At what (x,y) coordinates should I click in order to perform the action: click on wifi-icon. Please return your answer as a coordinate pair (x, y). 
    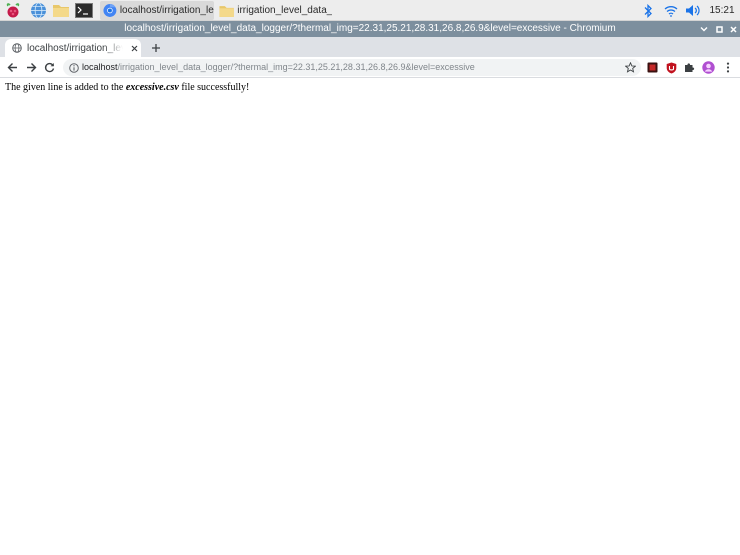
    Looking at the image, I should click on (671, 10).